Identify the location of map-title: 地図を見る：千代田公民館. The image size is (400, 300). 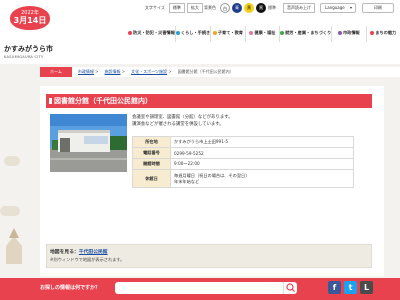
(79, 251).